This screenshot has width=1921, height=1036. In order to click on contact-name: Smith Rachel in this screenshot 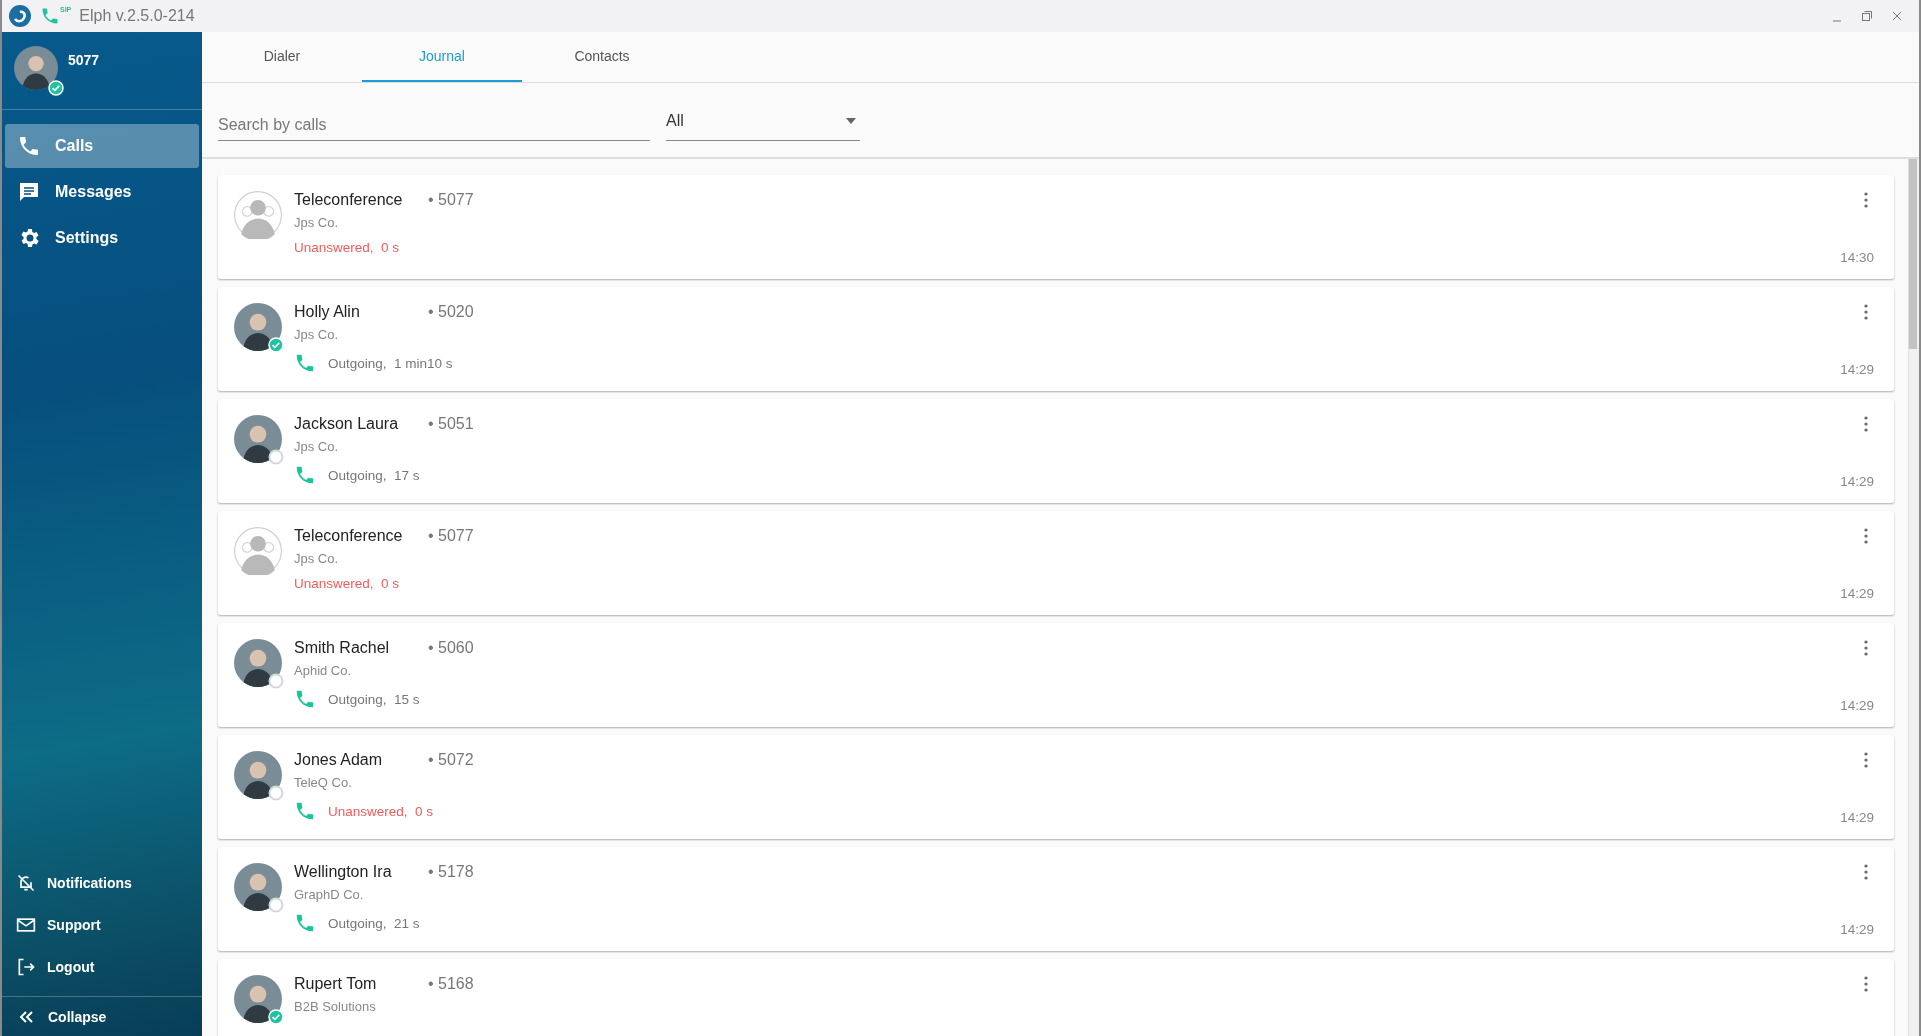, I will do `click(342, 648)`.